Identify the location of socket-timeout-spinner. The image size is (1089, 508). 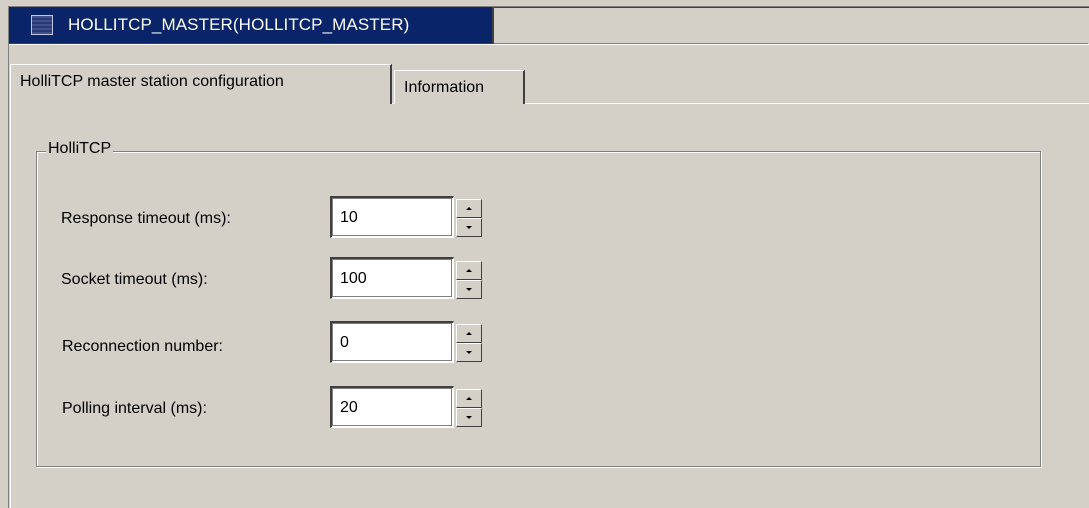
(469, 280).